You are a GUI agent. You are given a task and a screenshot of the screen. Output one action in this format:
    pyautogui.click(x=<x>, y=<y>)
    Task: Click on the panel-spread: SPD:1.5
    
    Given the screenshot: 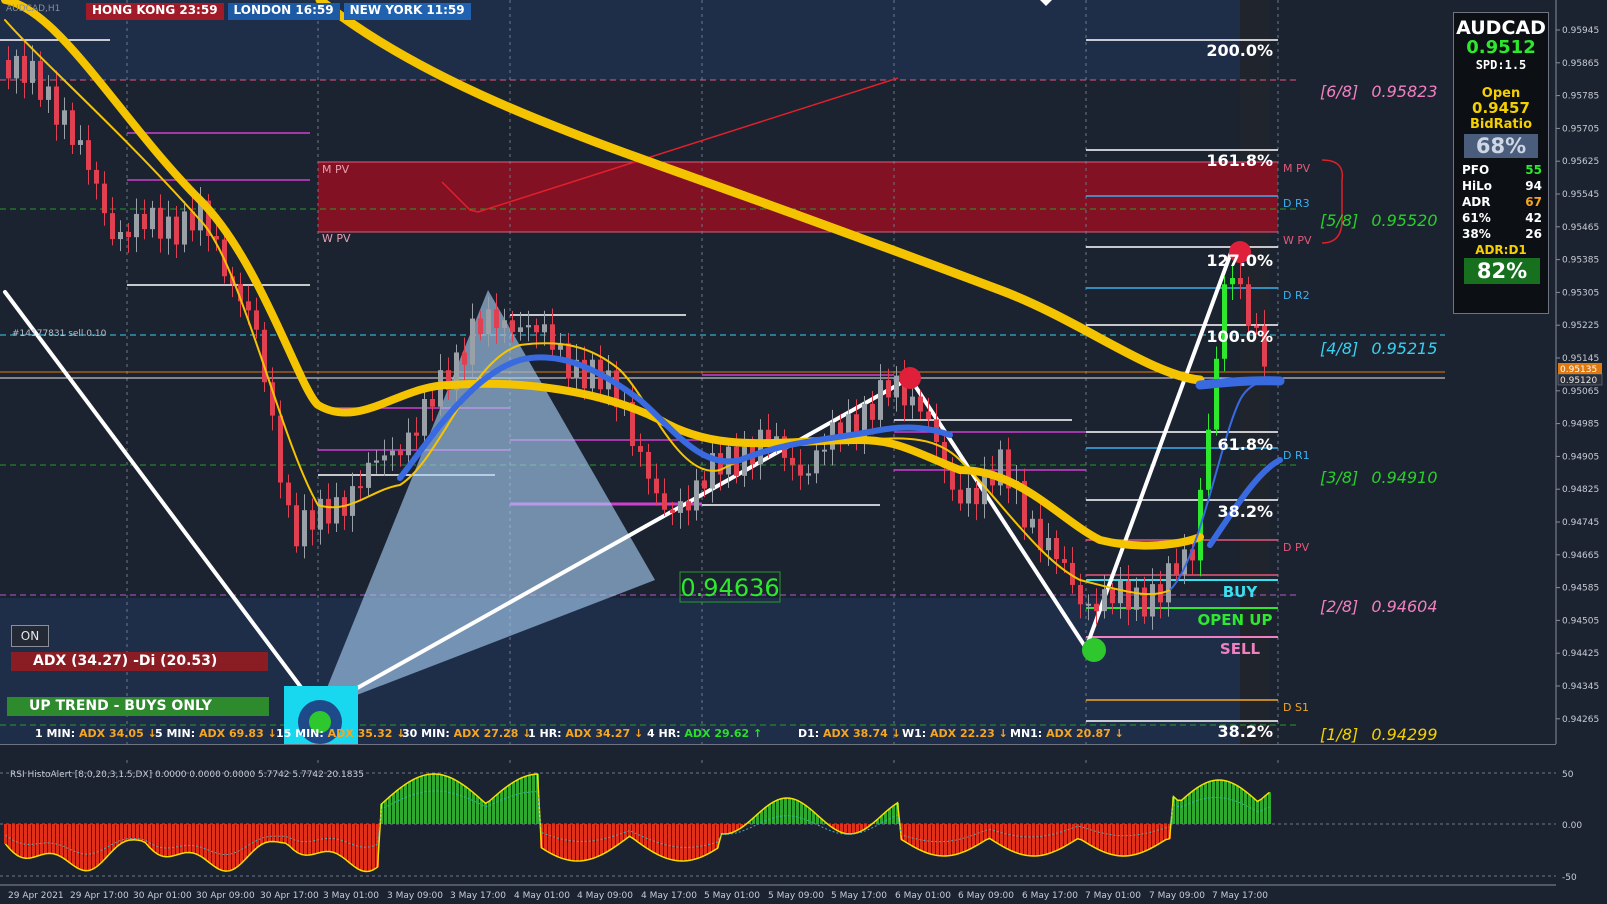 What is the action you would take?
    pyautogui.click(x=1501, y=65)
    